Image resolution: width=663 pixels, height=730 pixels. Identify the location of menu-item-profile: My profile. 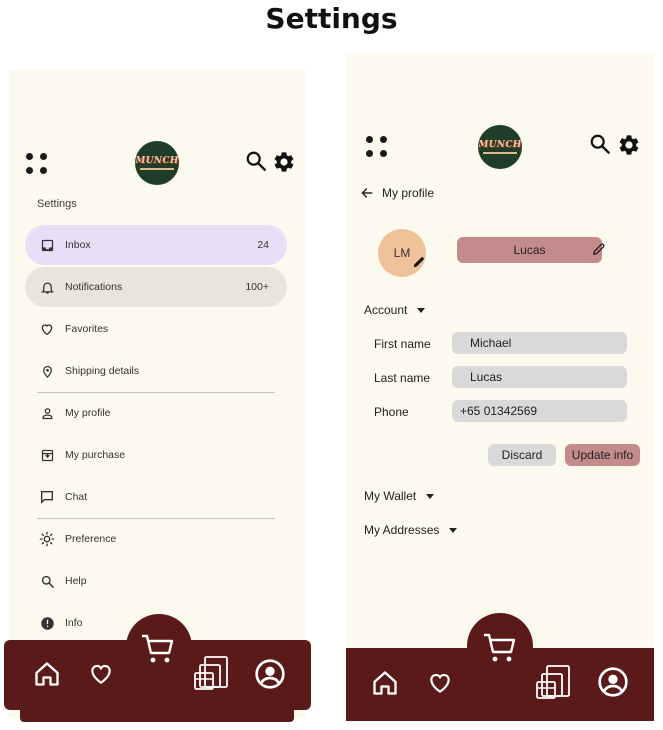
(156, 413).